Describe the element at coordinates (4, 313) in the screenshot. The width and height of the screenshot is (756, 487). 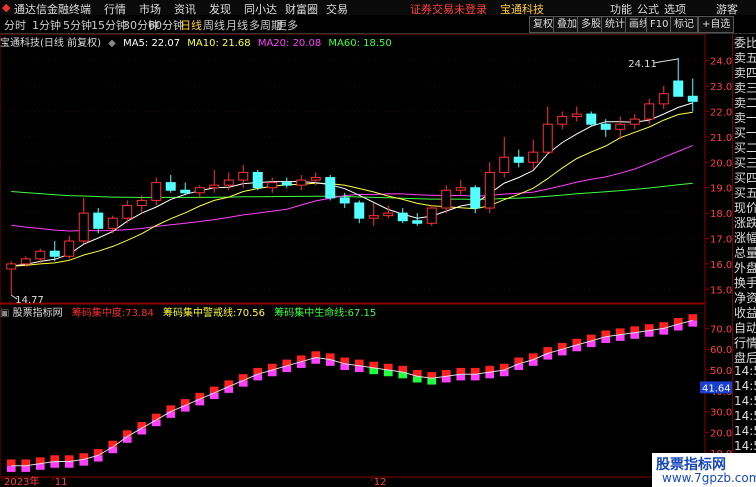
I see `indicator-icon: ▣` at that location.